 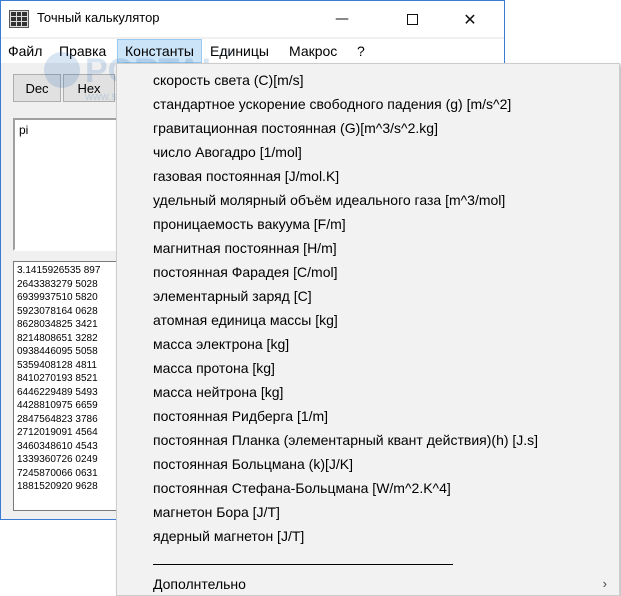 What do you see at coordinates (57, 392) in the screenshot?
I see `result-line: 6446229489 5493` at bounding box center [57, 392].